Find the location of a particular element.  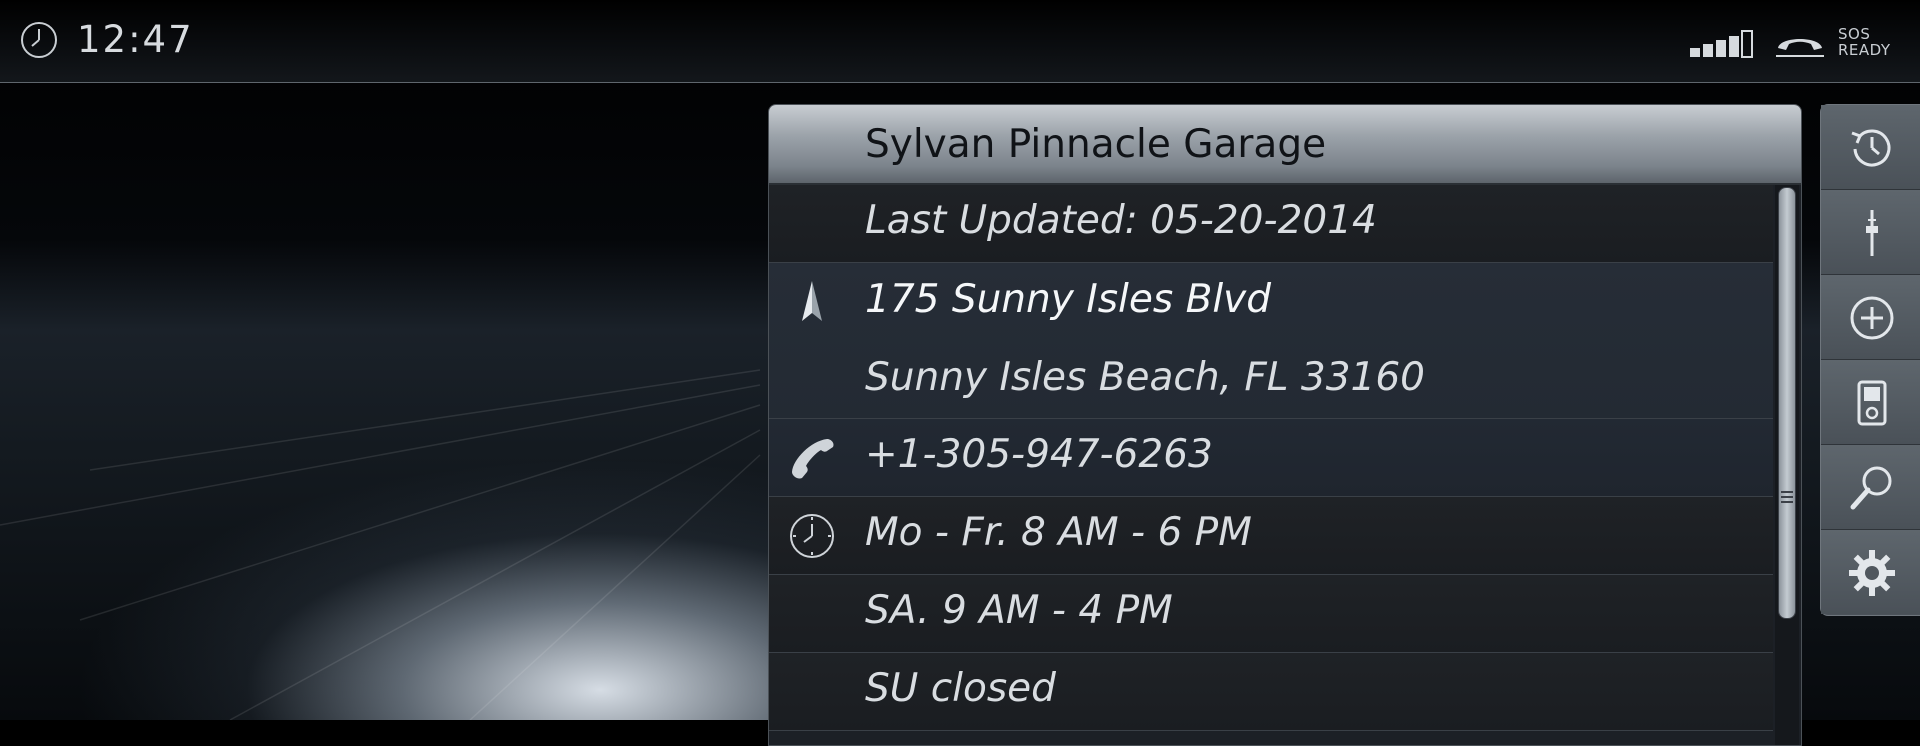

hours-weekdays-row: Mo - Fr. 8 AM - 6 PM is located at coordinates (1271, 536).